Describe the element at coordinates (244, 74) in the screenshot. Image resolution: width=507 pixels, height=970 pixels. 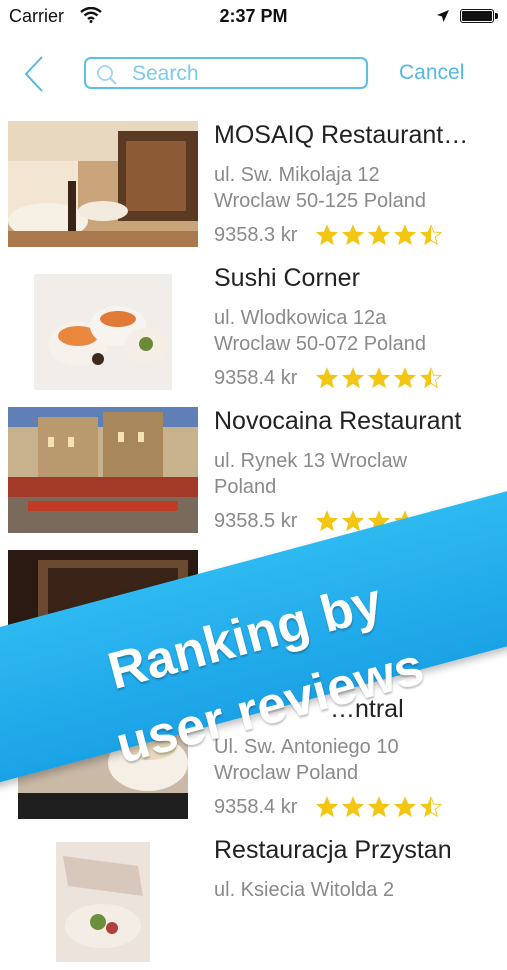
I see `search-input` at that location.